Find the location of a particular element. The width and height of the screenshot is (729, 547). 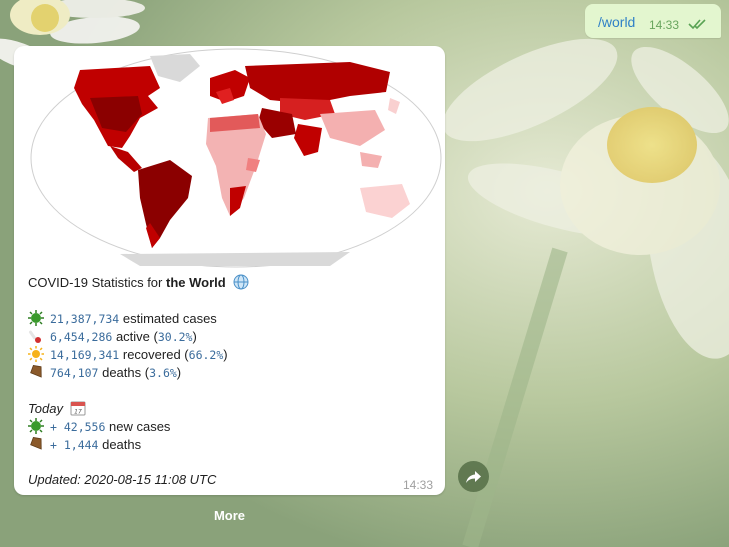

stats-title: COVID-19 Statistics for the World is located at coordinates (141, 282).